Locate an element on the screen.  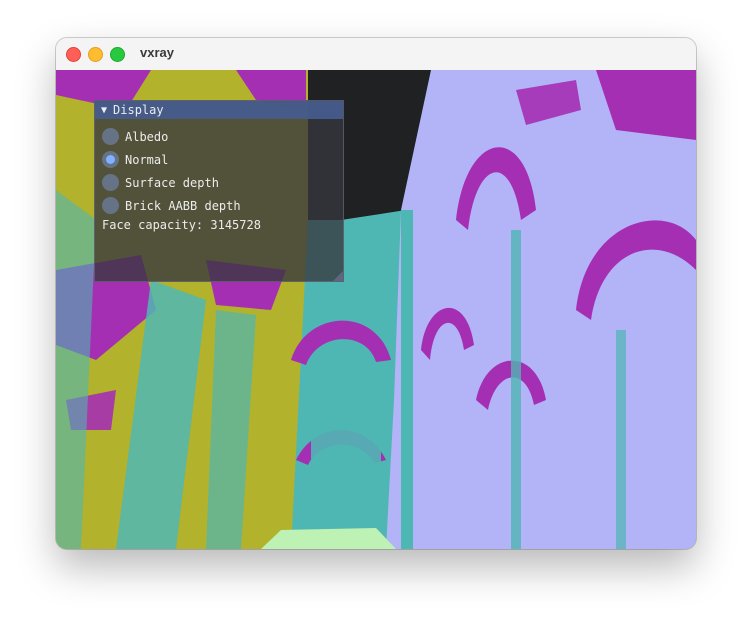
title-bar: vxray is located at coordinates (376, 54).